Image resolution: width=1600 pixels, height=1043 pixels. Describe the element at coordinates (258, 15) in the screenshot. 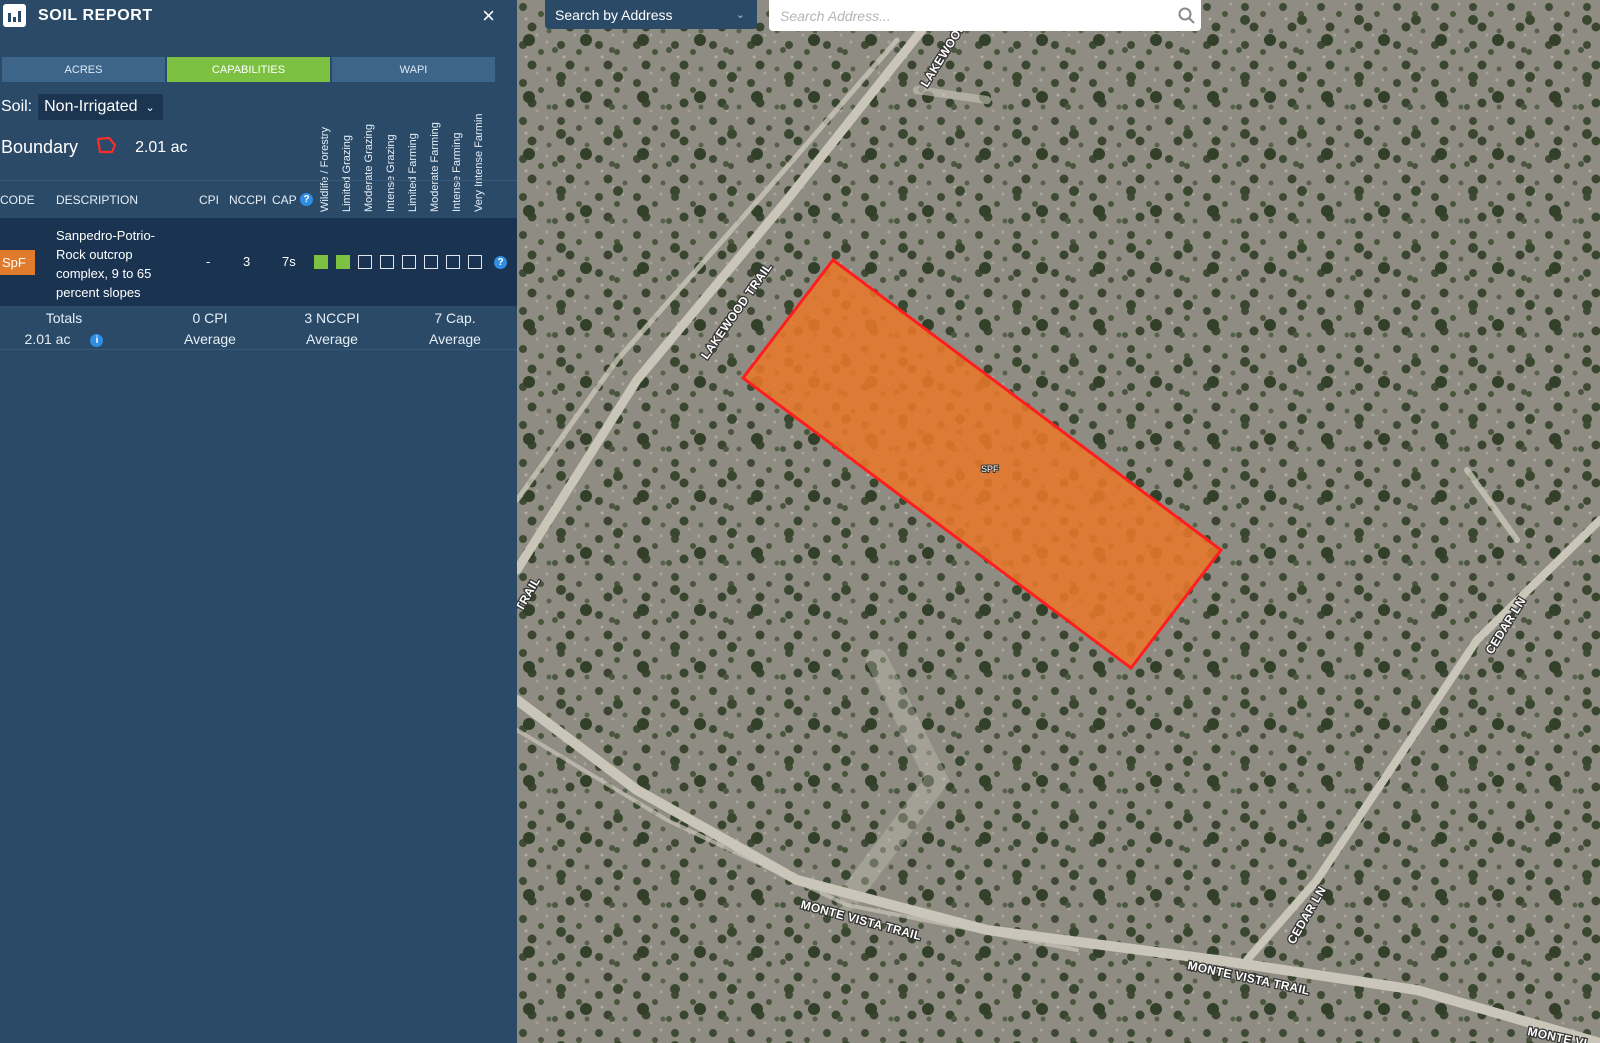

I see `panel-header: SOIL REPORT ×` at that location.